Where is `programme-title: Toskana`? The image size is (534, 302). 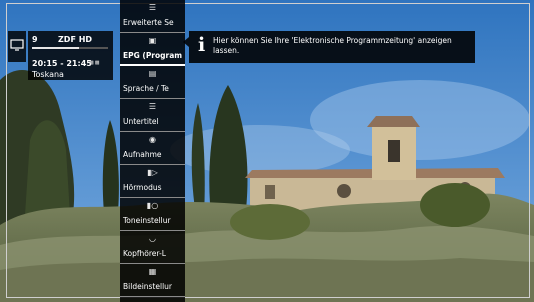
programme-title: Toskana is located at coordinates (48, 74).